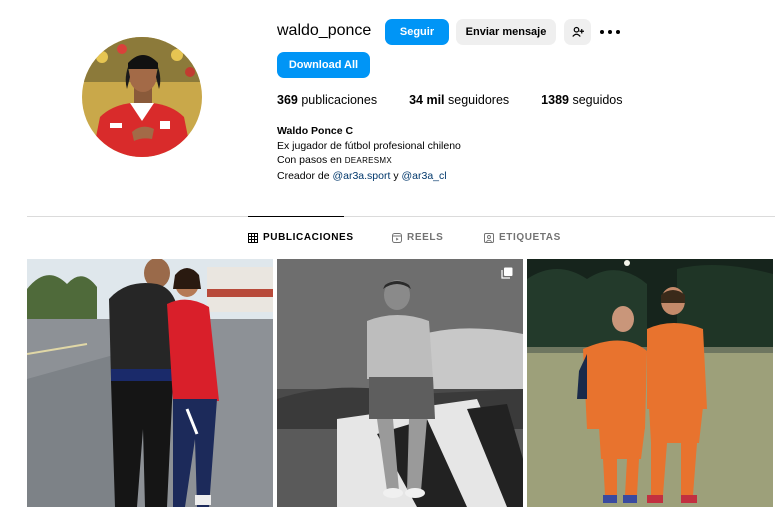  I want to click on profile-full-name: Waldo Ponce C, so click(315, 131).